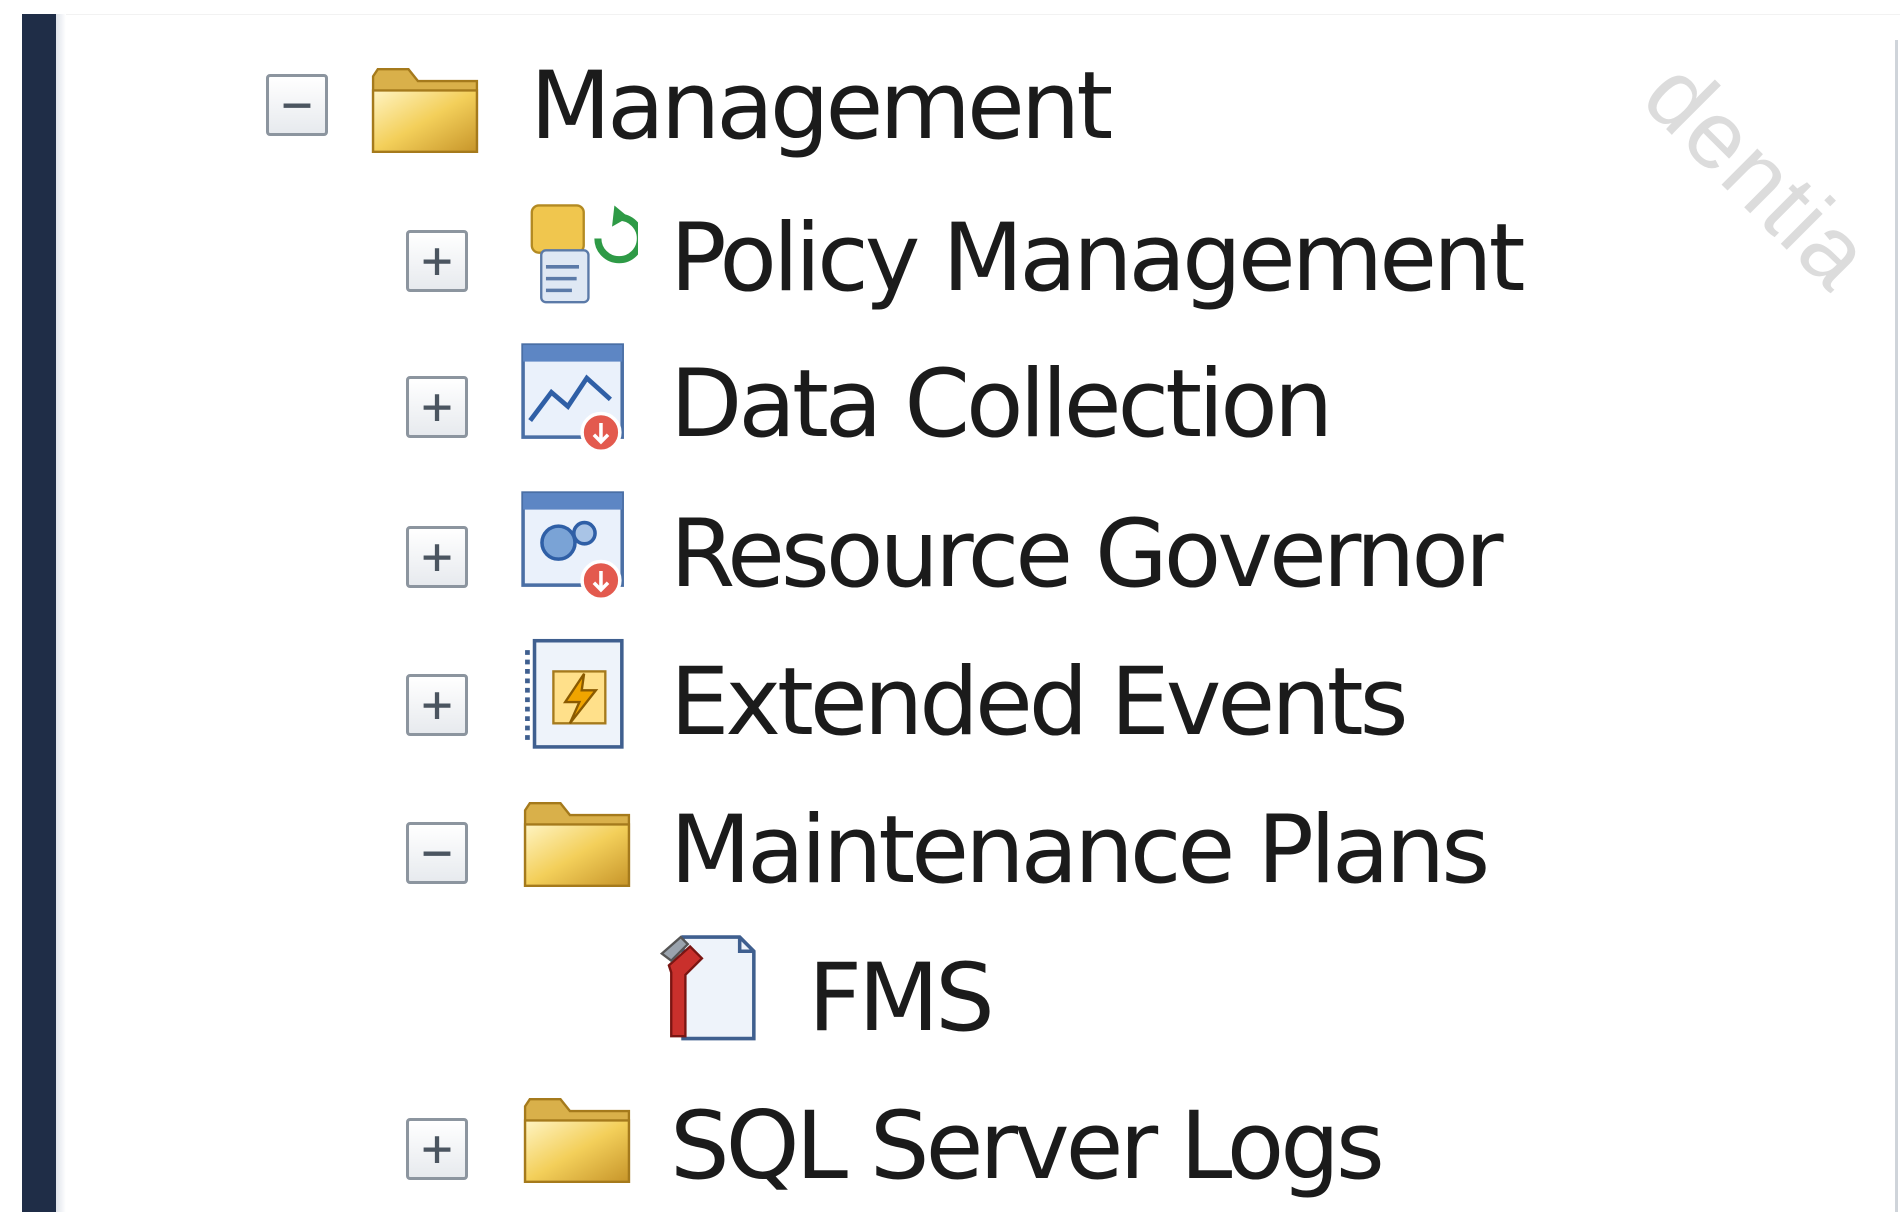  What do you see at coordinates (1039, 702) in the screenshot?
I see `tree-node-label: Extended Events` at bounding box center [1039, 702].